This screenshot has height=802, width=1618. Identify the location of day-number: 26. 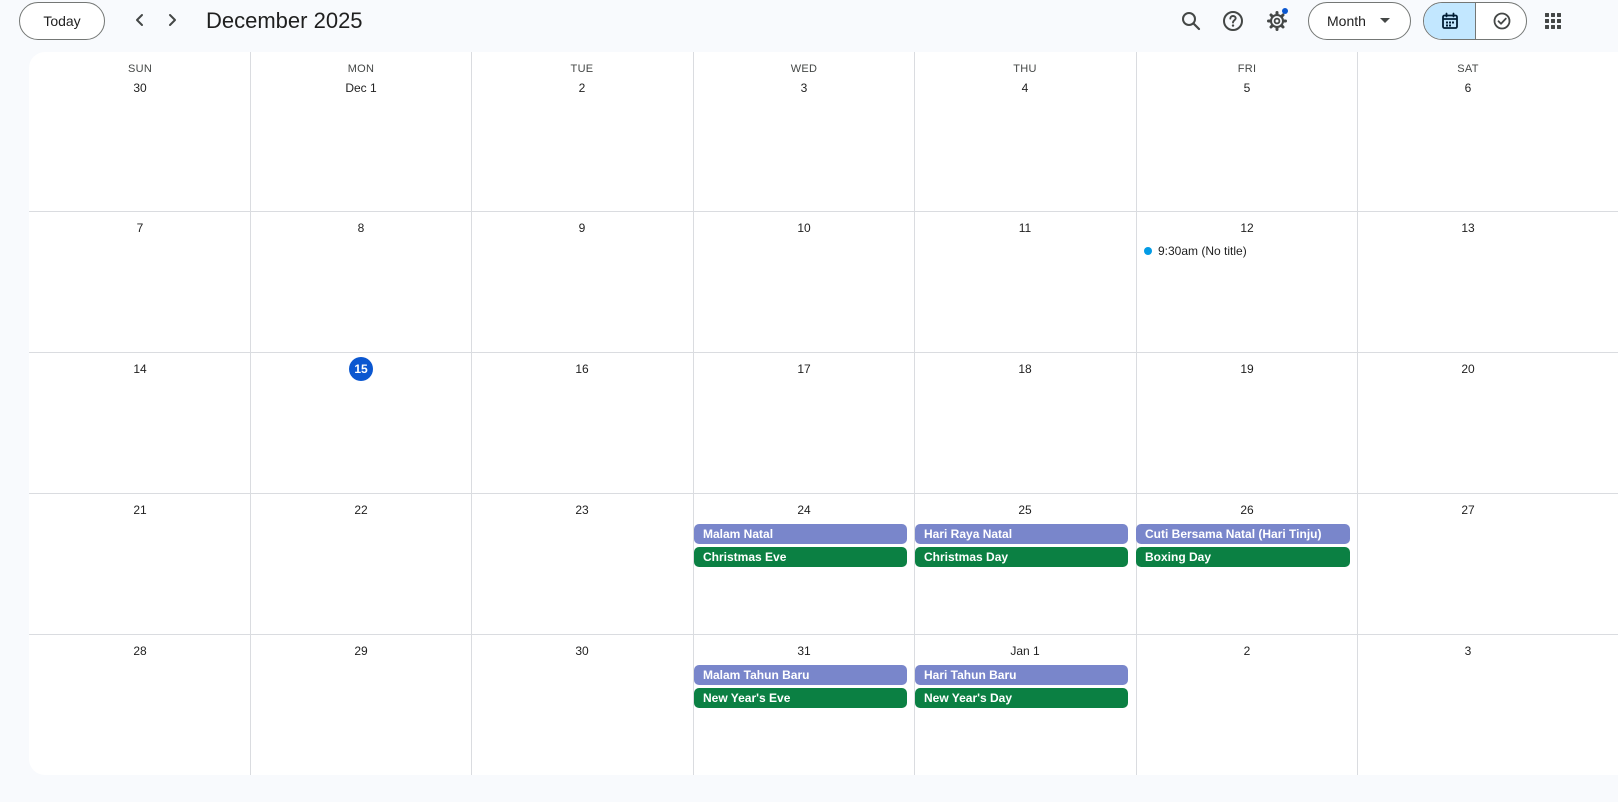
(1247, 510).